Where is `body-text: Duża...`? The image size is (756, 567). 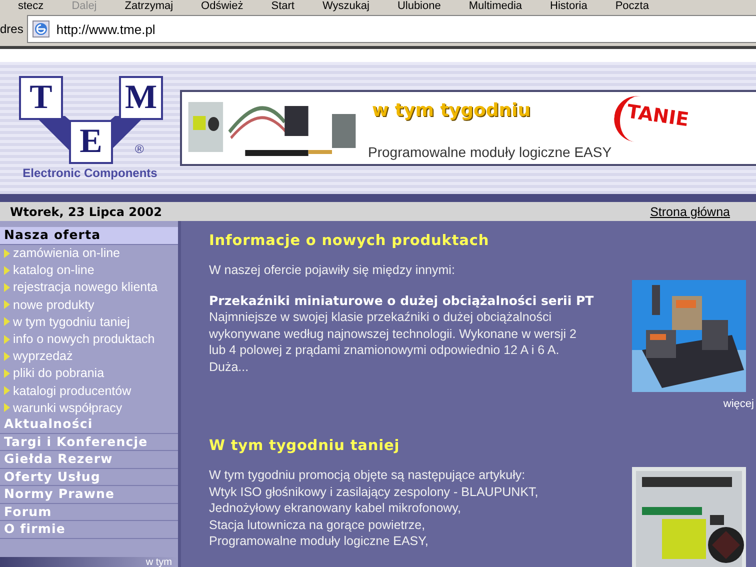 body-text: Duża... is located at coordinates (229, 366).